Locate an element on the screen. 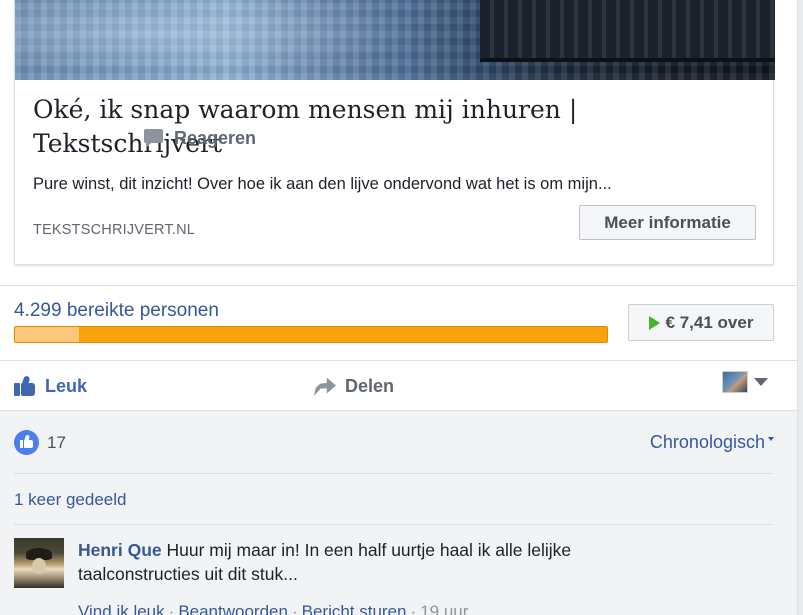 The image size is (803, 615). comment-label: Reageren is located at coordinates (215, 137).